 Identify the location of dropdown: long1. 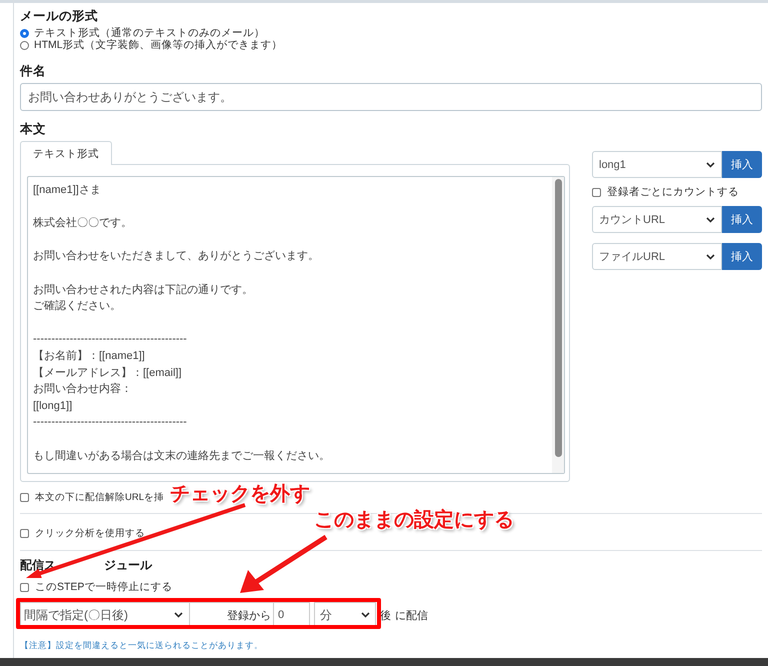
(657, 164).